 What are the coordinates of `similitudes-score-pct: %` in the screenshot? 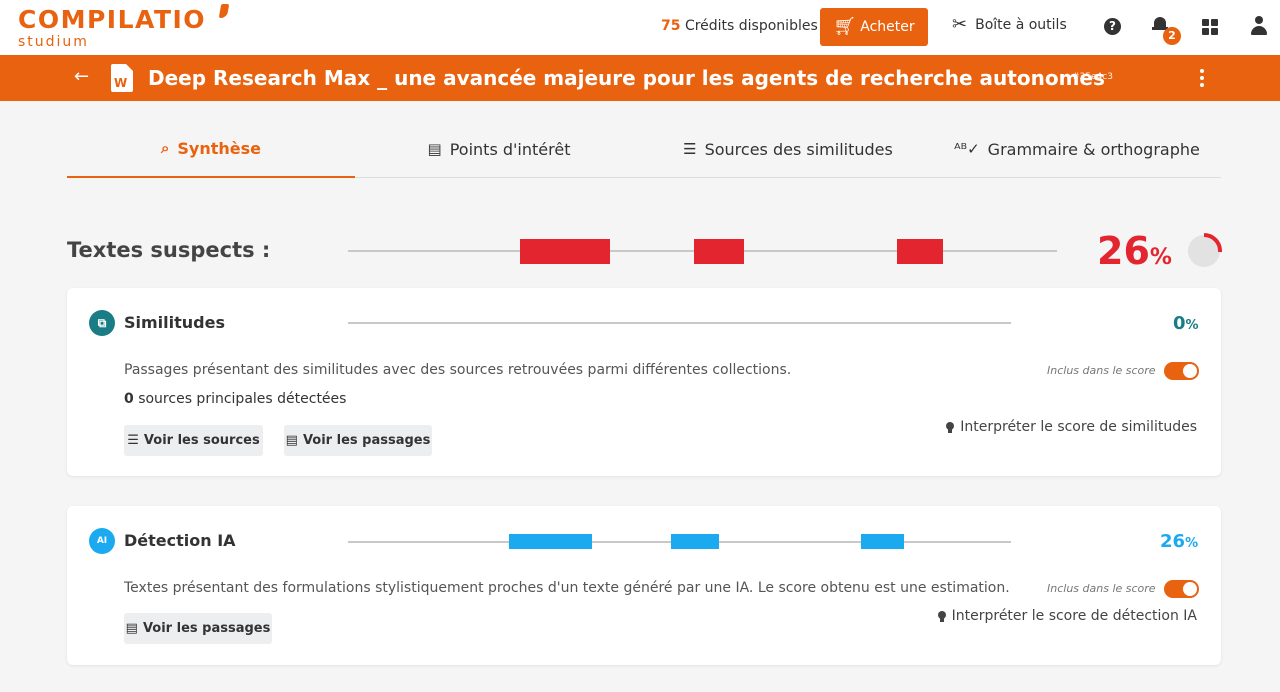 It's located at (1192, 325).